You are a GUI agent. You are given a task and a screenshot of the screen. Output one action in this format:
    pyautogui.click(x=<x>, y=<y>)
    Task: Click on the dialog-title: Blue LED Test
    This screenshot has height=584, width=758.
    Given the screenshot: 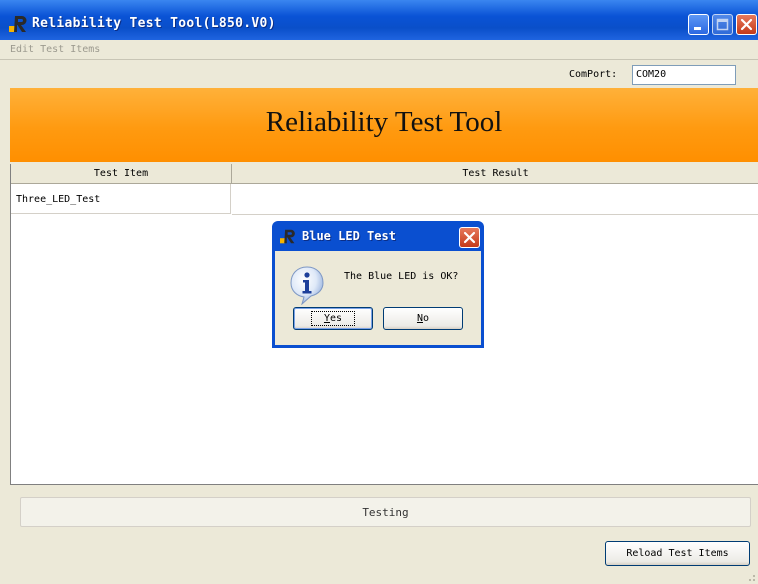 What is the action you would take?
    pyautogui.click(x=349, y=236)
    